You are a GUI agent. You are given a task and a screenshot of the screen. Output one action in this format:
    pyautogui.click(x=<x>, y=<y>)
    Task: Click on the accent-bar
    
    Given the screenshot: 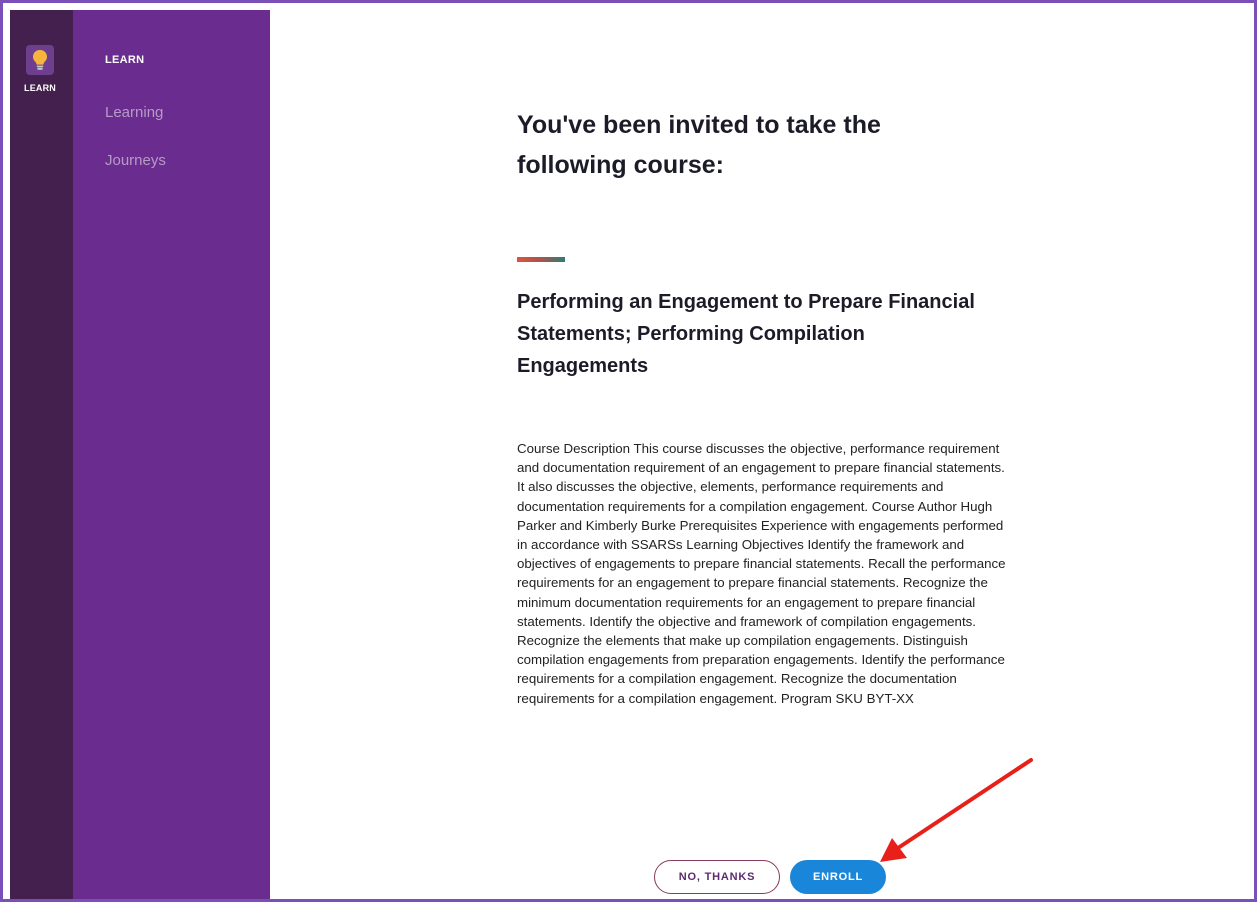 What is the action you would take?
    pyautogui.click(x=541, y=259)
    